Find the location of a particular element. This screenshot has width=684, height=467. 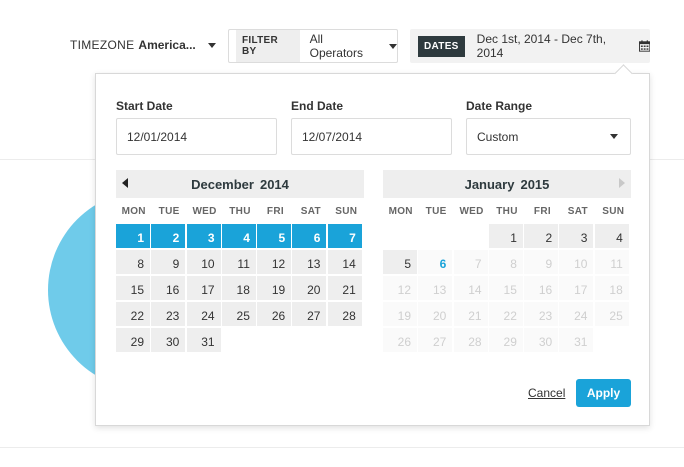

calendar-day-disabled: 20 is located at coordinates (435, 314).